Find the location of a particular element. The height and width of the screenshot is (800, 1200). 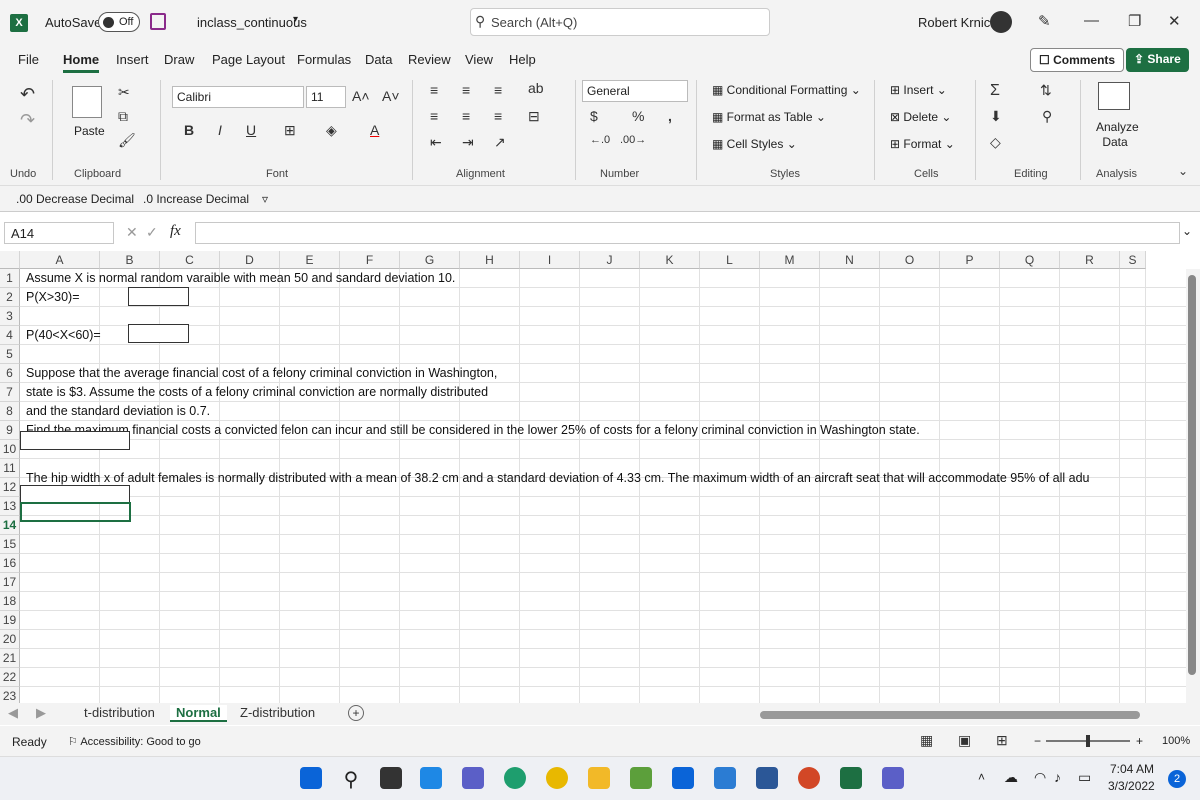

tab-z-distribution: Z-distribution is located at coordinates (277, 712).